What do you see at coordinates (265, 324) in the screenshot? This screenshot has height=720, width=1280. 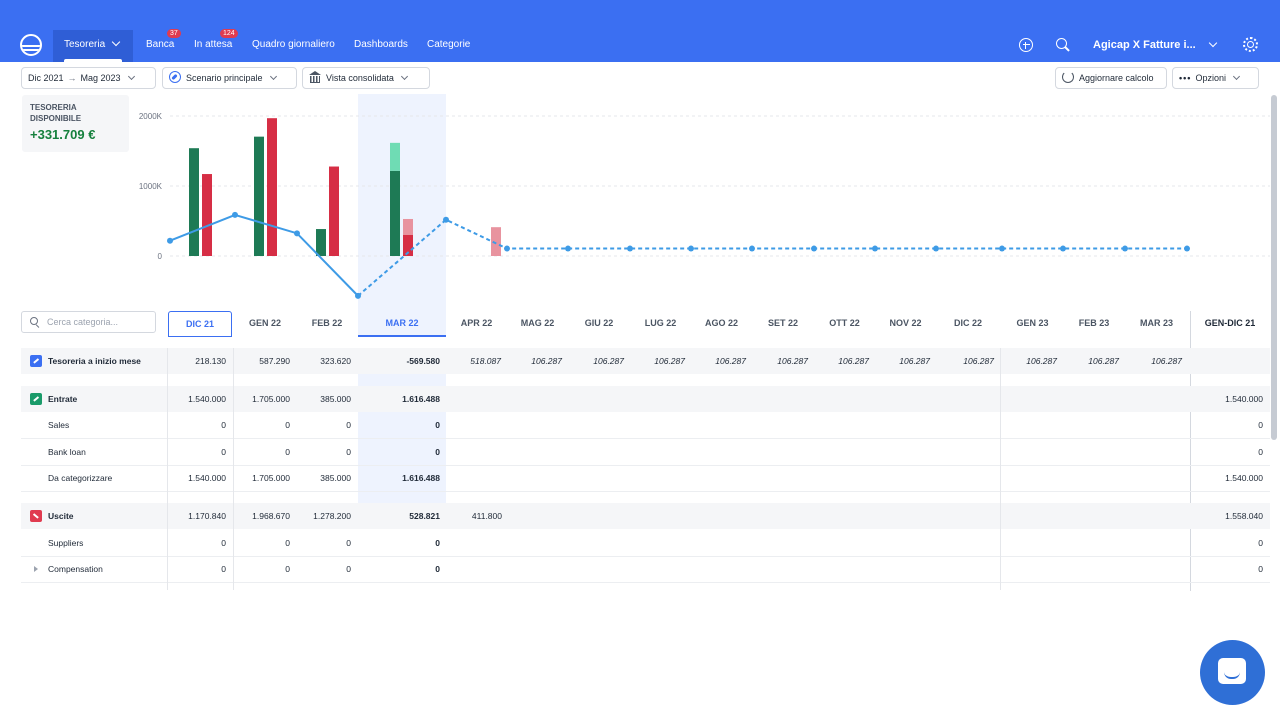 I see `month-header: GEN 22` at bounding box center [265, 324].